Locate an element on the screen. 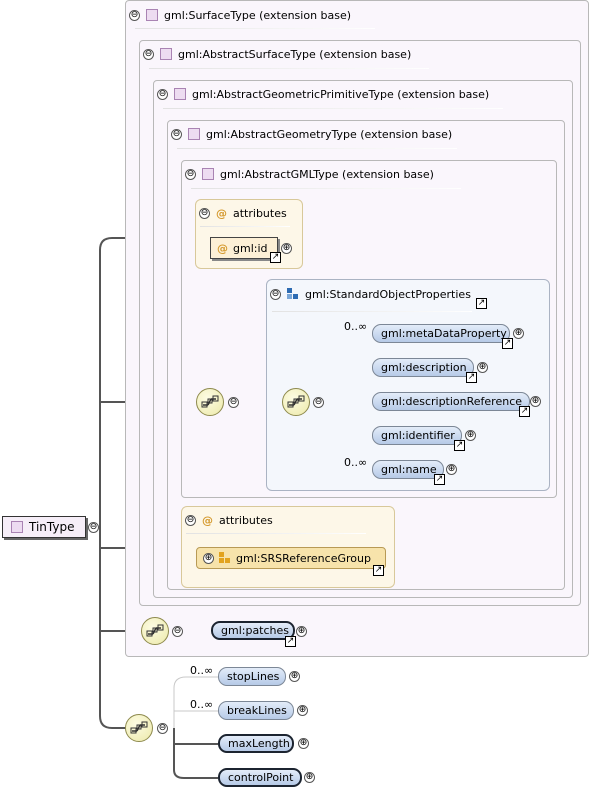 The width and height of the screenshot is (591, 794). element-stoplines: stopLines is located at coordinates (252, 676).